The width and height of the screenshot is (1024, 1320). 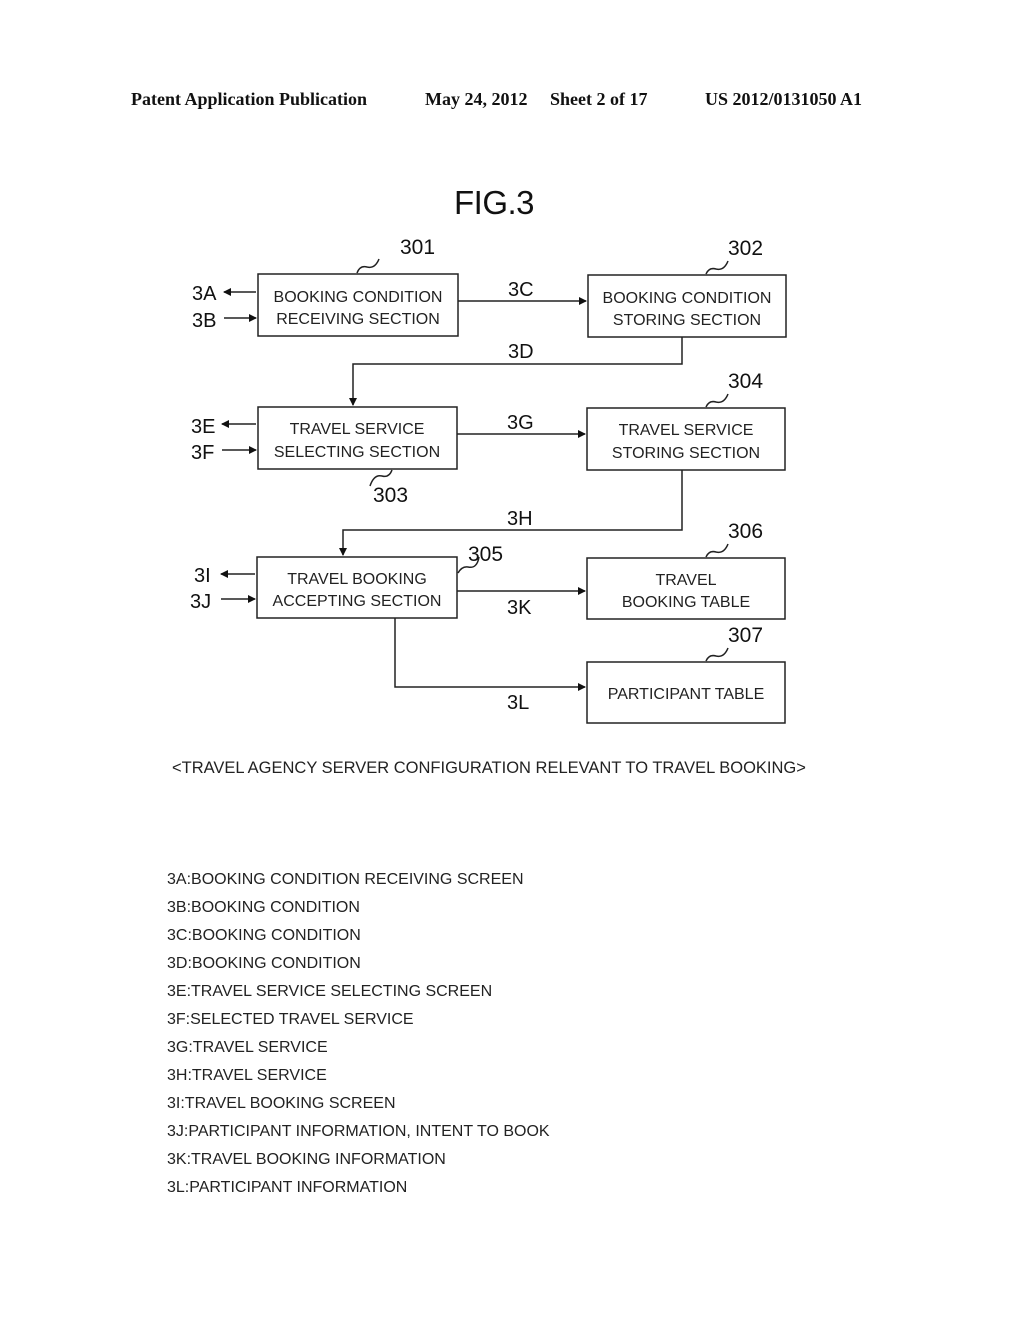 What do you see at coordinates (357, 452) in the screenshot?
I see `box-303-line2: SELECTING SECTION` at bounding box center [357, 452].